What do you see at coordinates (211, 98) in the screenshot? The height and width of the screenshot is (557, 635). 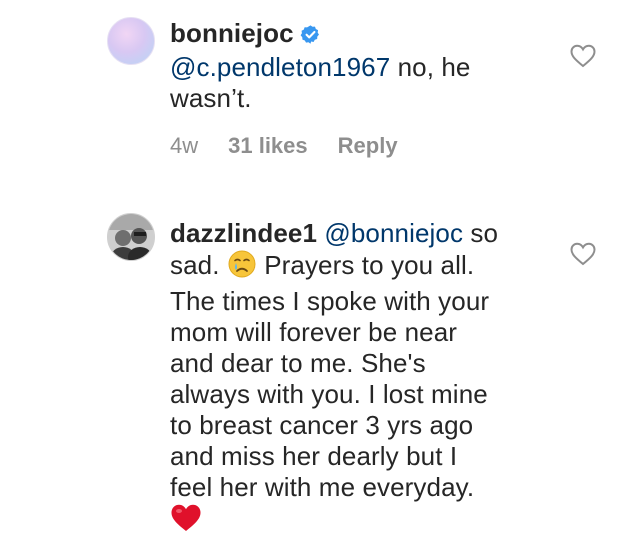 I see `comment-line: wasn’t.` at bounding box center [211, 98].